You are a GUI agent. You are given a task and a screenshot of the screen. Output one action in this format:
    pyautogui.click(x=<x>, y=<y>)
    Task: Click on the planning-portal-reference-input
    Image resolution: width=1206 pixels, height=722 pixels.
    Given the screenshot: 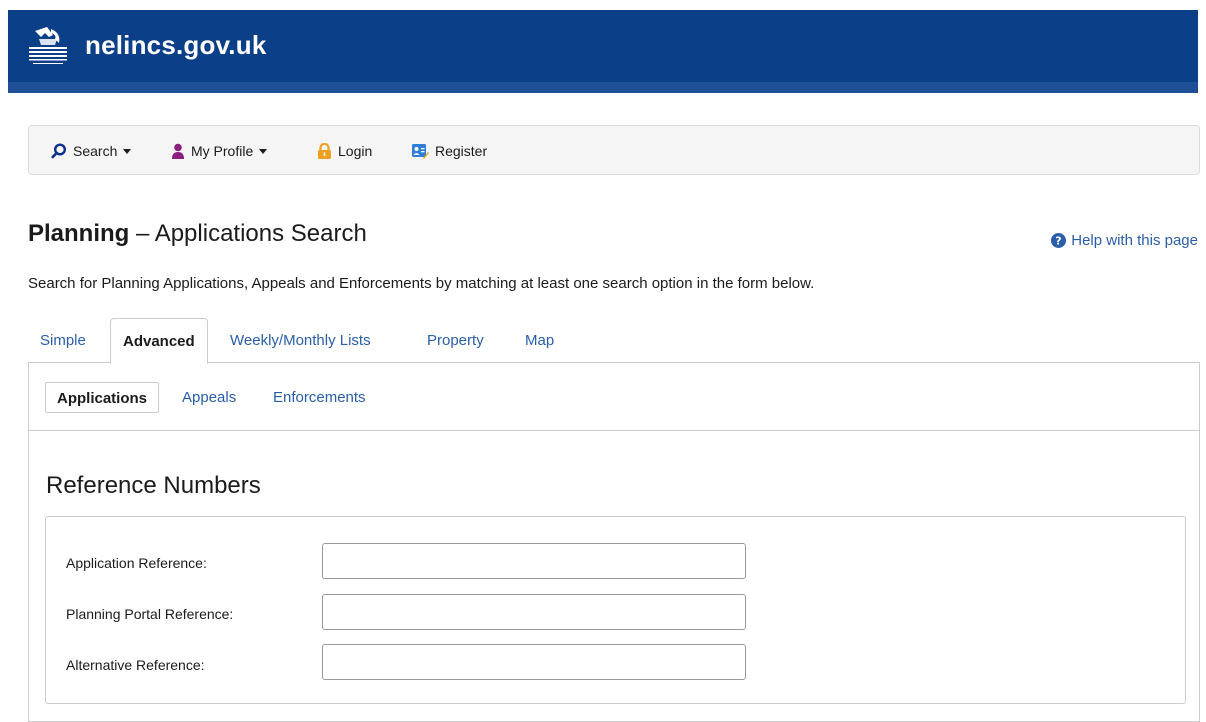 What is the action you would take?
    pyautogui.click(x=534, y=612)
    